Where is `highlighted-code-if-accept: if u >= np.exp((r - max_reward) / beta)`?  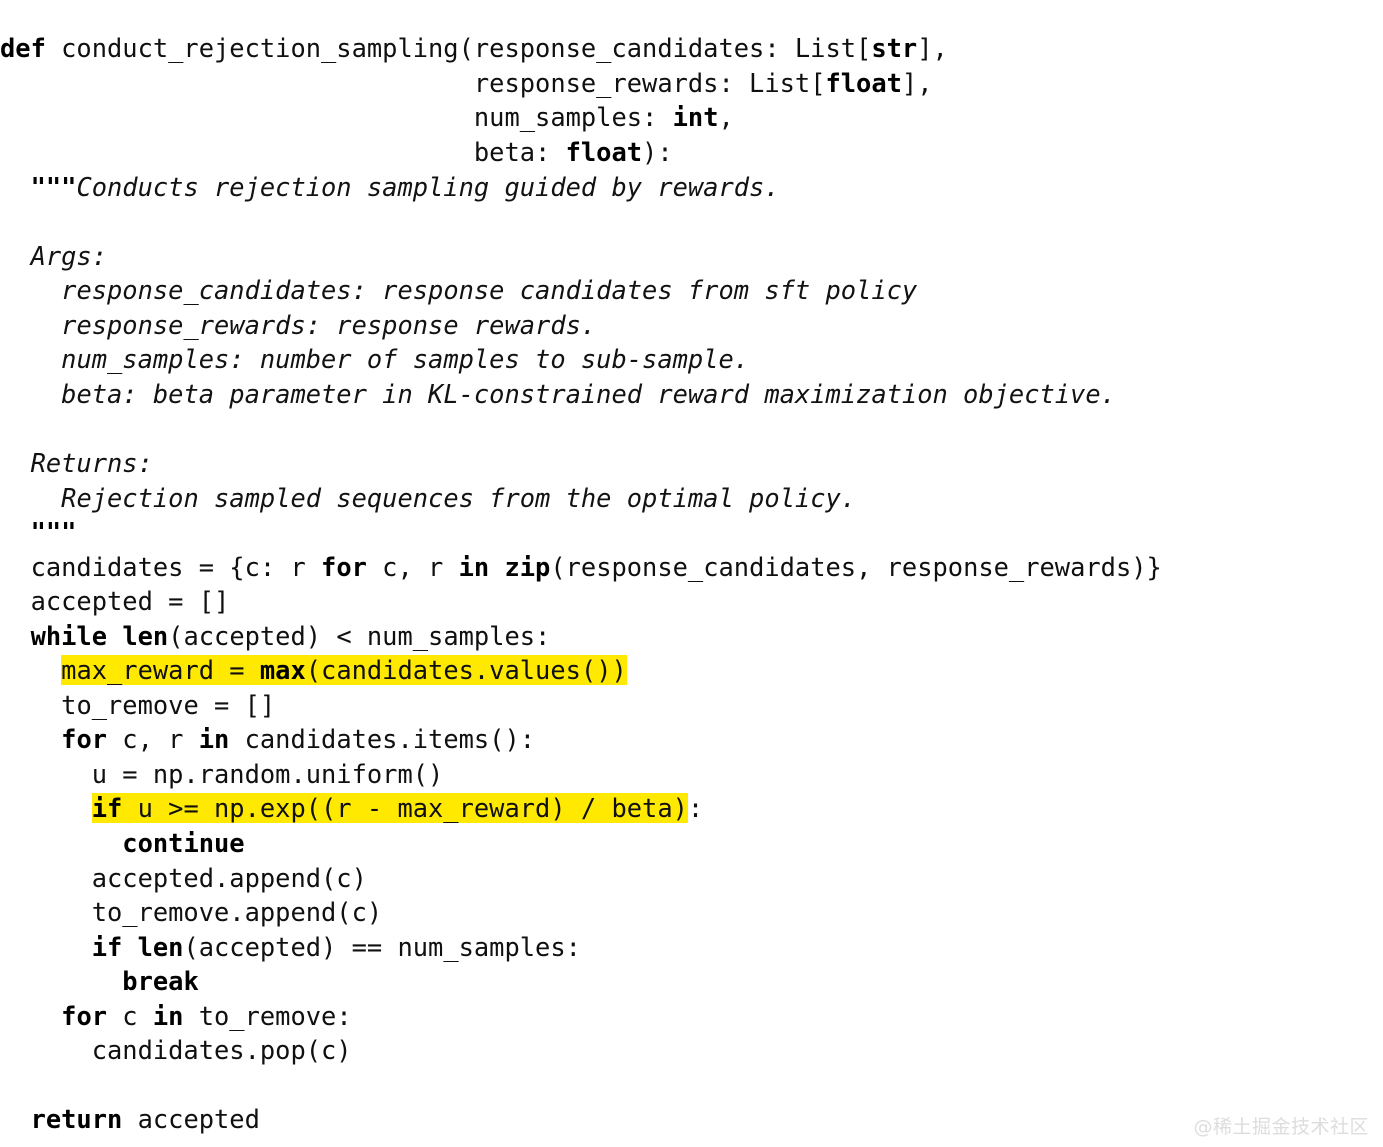 highlighted-code-if-accept: if u >= np.exp((r - max_reward) / beta) is located at coordinates (389, 808).